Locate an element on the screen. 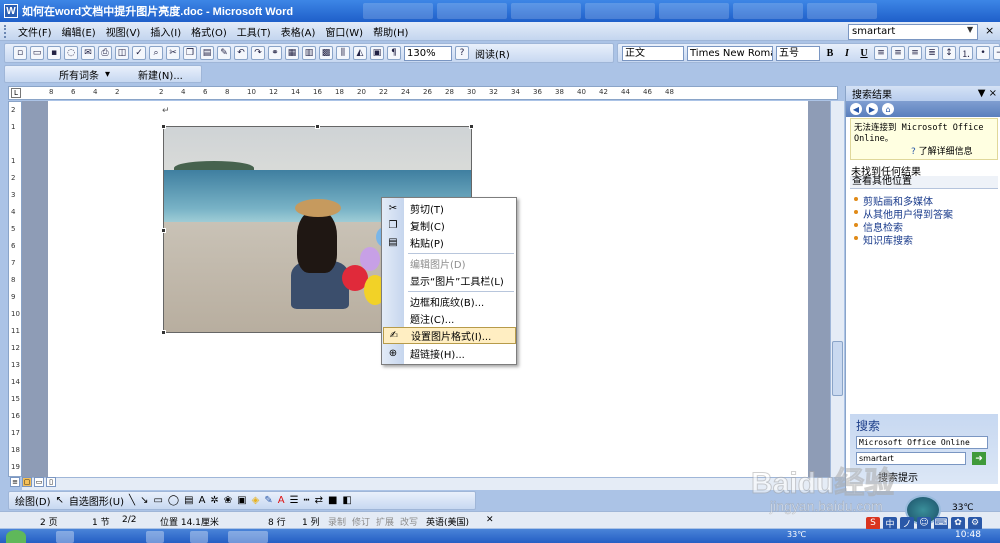 The image size is (1000, 543). tab-selector: L is located at coordinates (16, 93).